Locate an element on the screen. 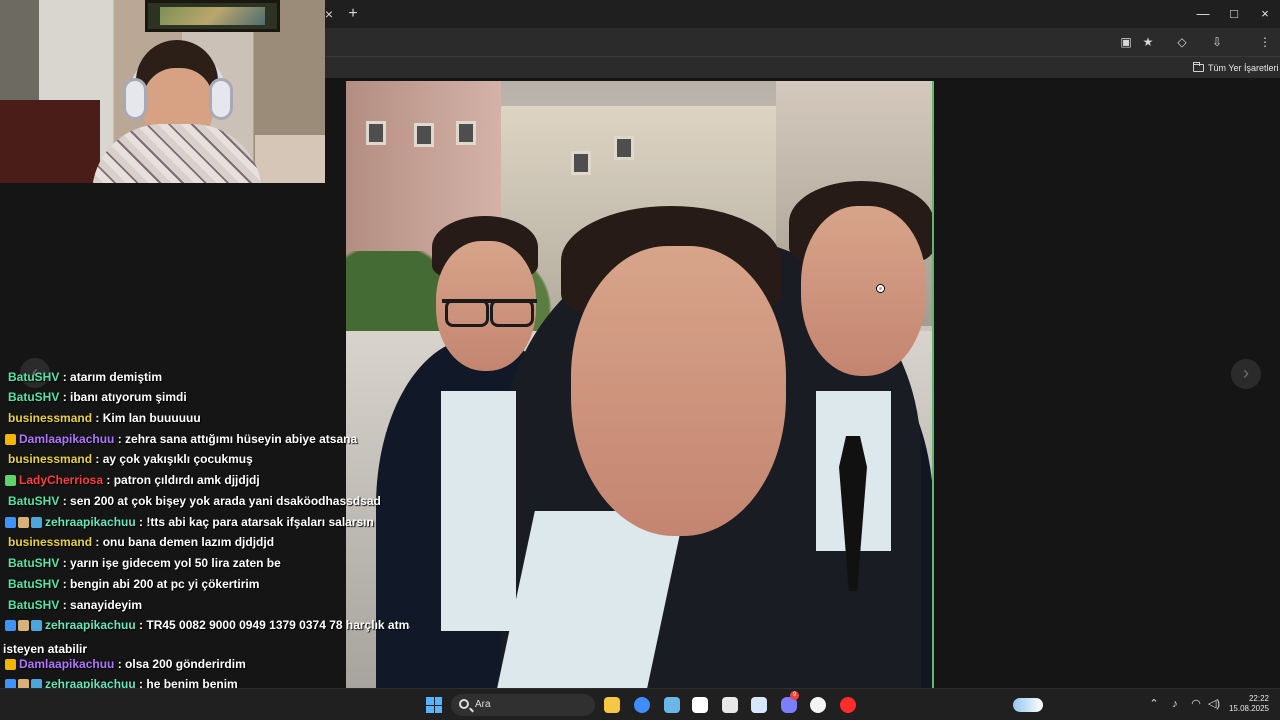 The image size is (1280, 720). center-person-face is located at coordinates (678, 391).